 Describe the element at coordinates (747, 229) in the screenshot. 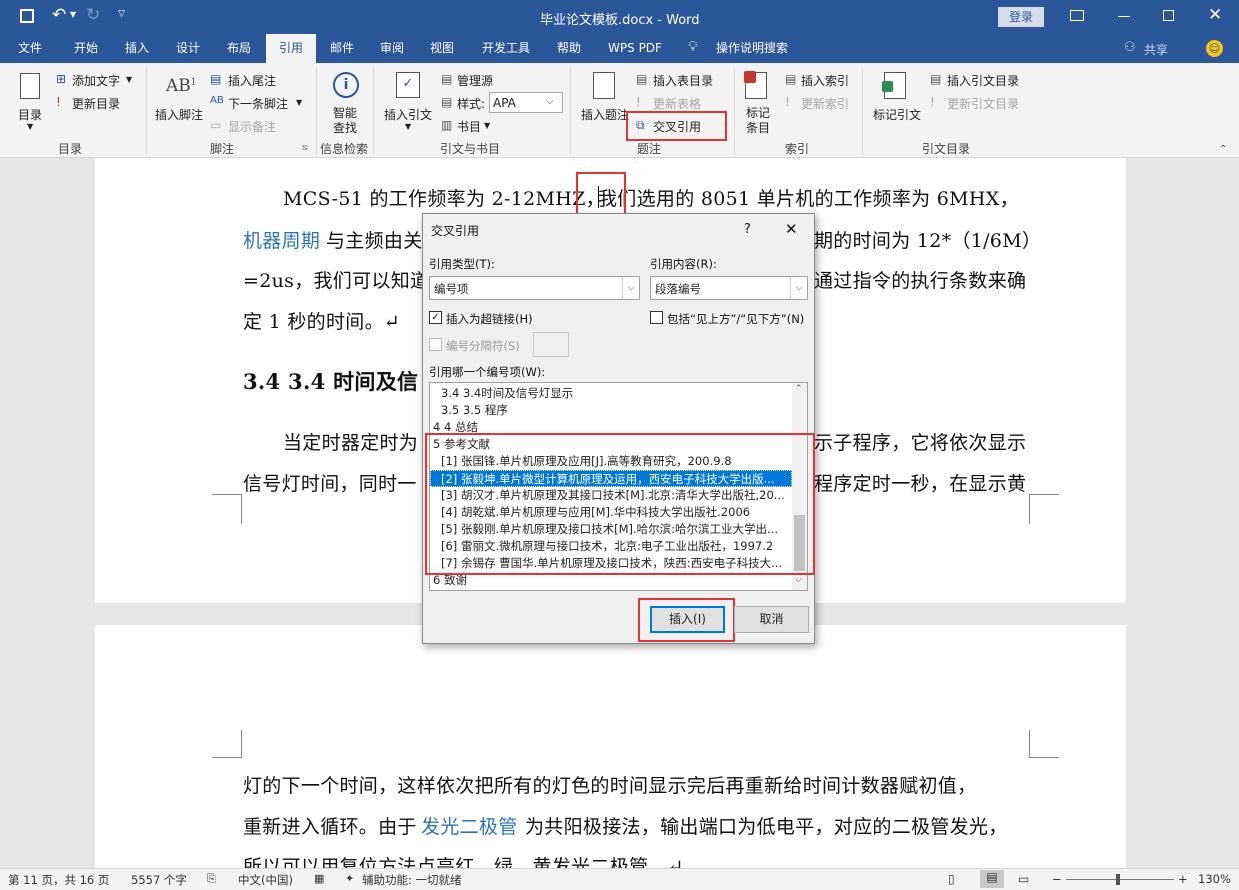

I see `help-button: ?` at that location.